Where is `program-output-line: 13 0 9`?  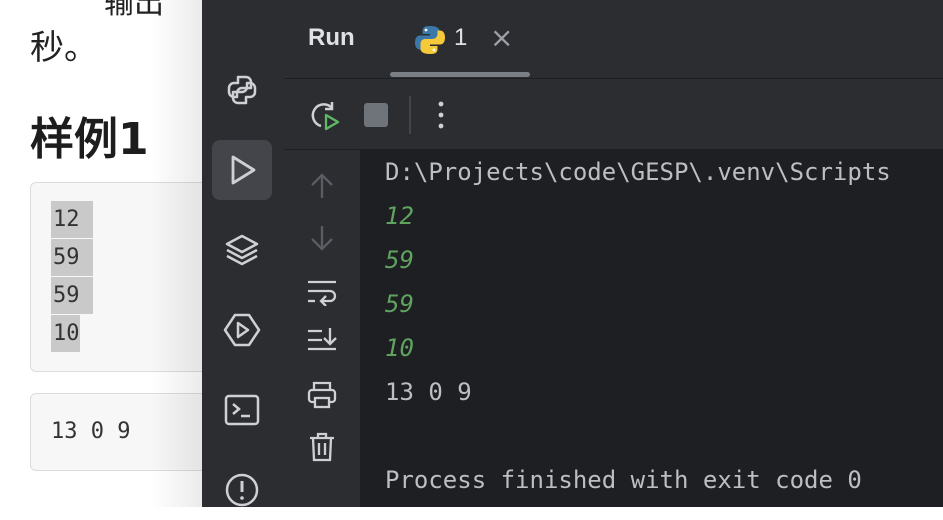 program-output-line: 13 0 9 is located at coordinates (428, 392).